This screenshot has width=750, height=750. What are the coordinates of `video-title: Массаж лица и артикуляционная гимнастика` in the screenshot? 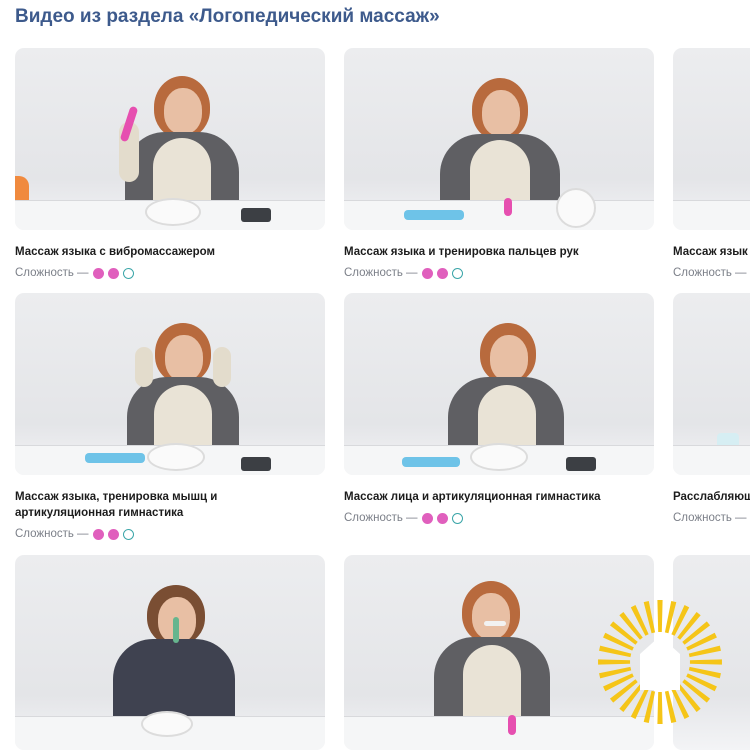 It's located at (494, 497).